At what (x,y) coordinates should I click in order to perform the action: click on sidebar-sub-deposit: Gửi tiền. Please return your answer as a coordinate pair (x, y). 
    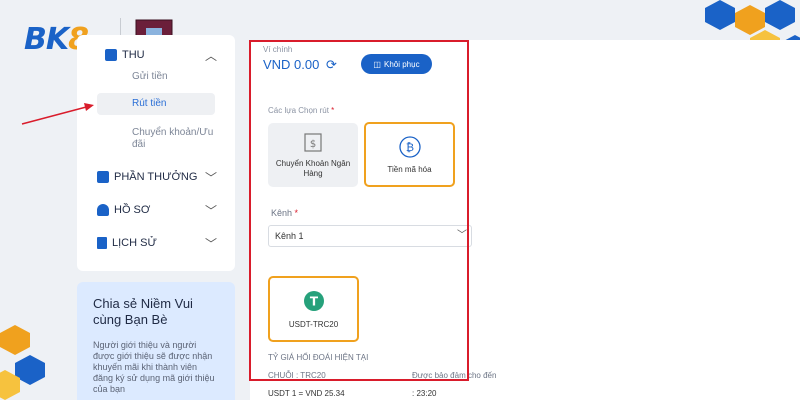
    Looking at the image, I should click on (150, 76).